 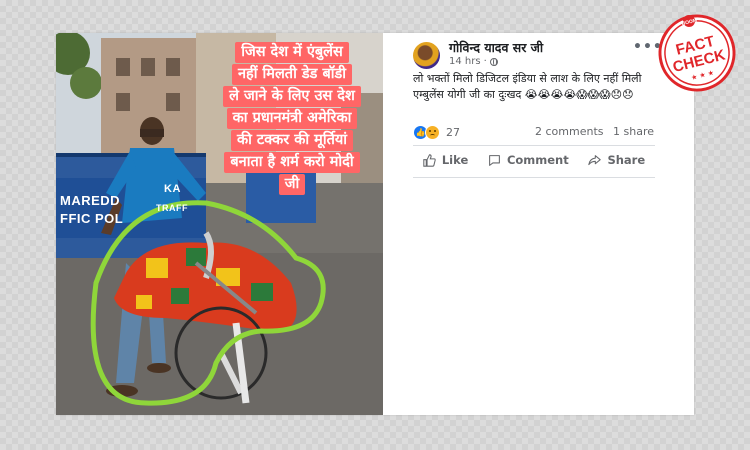 What do you see at coordinates (90, 200) in the screenshot?
I see `barricade-text: MAREDD` at bounding box center [90, 200].